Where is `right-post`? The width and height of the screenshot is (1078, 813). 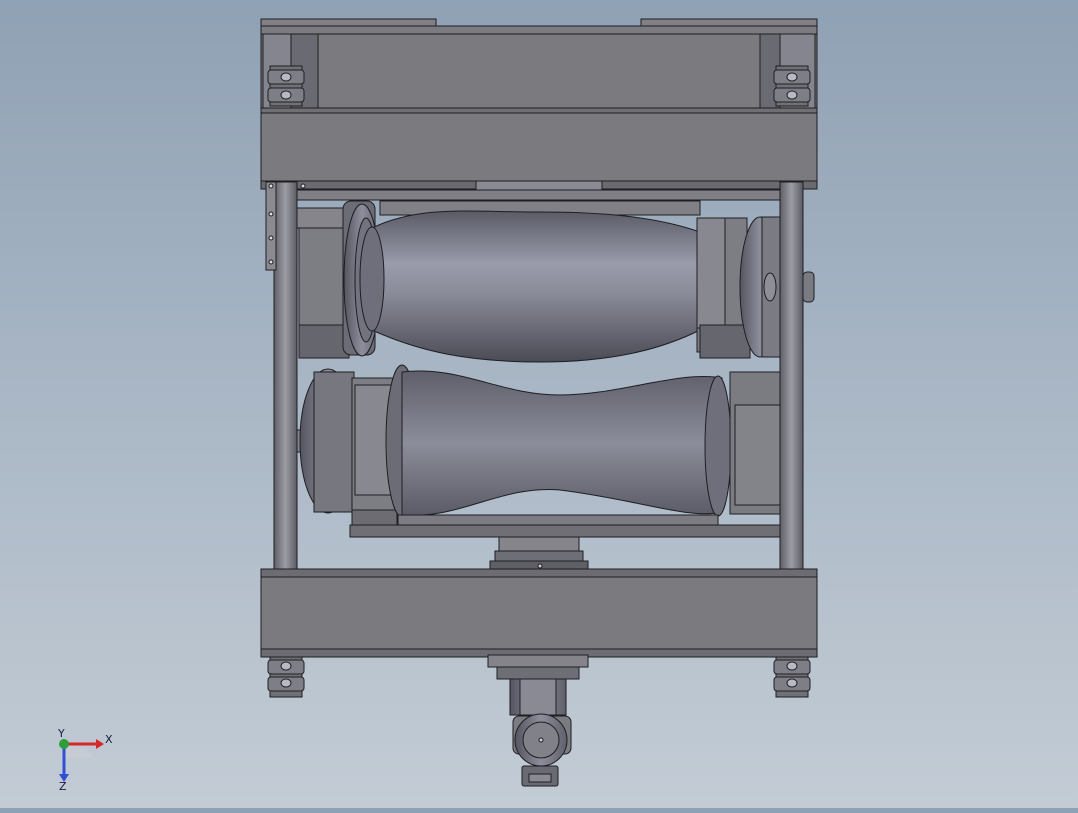
right-post is located at coordinates (797, 376).